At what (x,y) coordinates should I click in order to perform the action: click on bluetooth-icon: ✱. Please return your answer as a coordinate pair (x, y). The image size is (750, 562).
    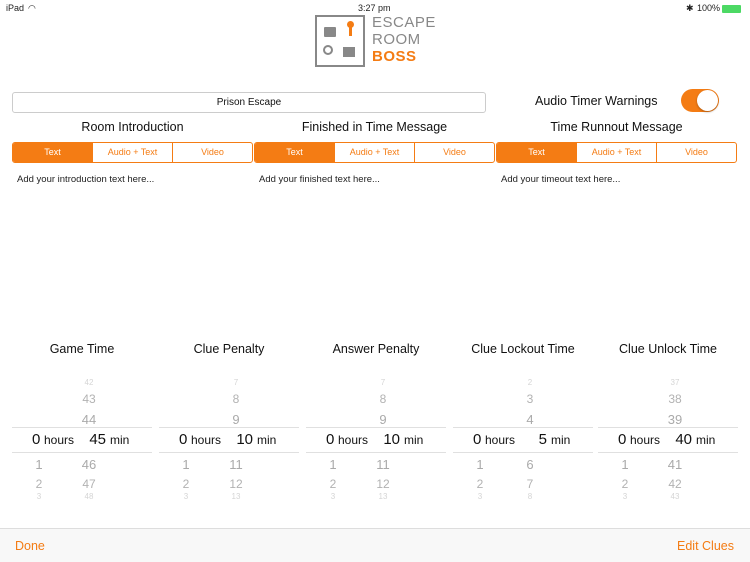
    Looking at the image, I should click on (690, 8).